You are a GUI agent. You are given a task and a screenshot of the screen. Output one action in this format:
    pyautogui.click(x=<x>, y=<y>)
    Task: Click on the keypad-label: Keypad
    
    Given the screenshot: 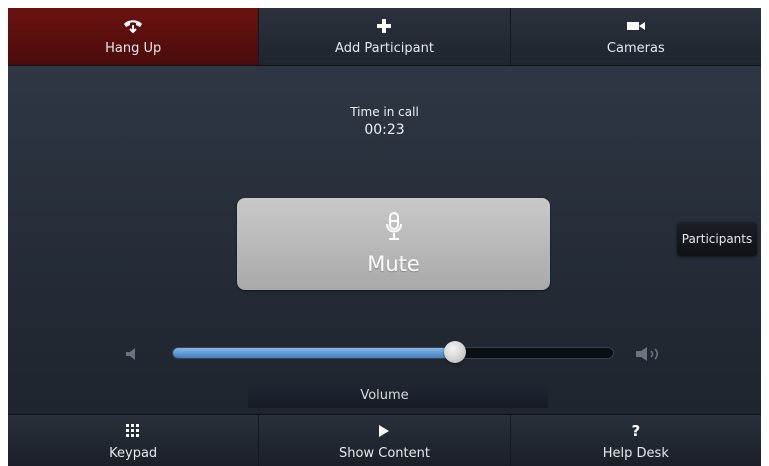 What is the action you would take?
    pyautogui.click(x=133, y=453)
    